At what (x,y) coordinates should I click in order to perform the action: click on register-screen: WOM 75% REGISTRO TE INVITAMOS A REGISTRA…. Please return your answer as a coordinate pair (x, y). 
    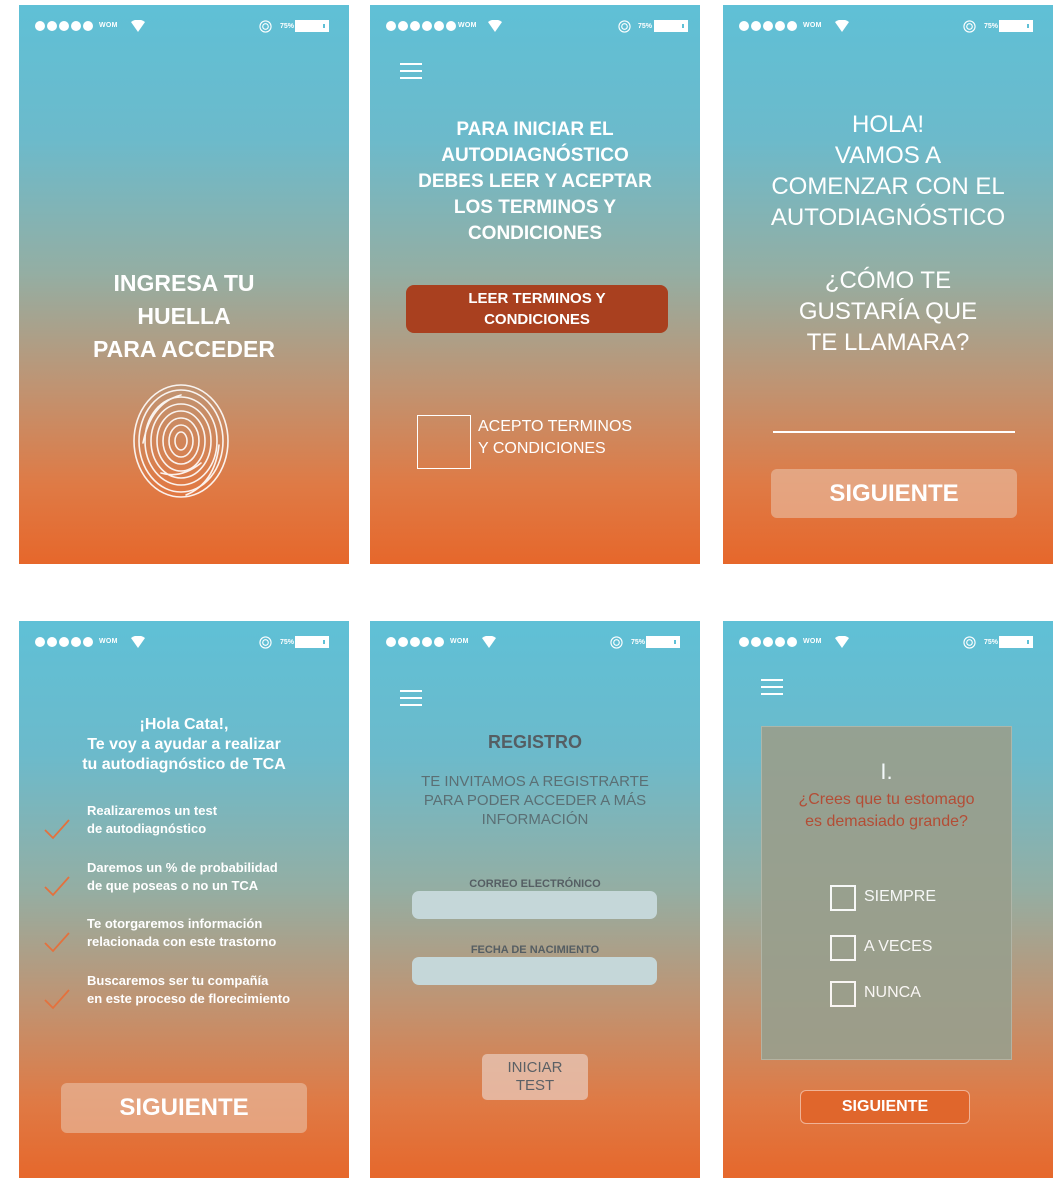
    Looking at the image, I should click on (535, 899).